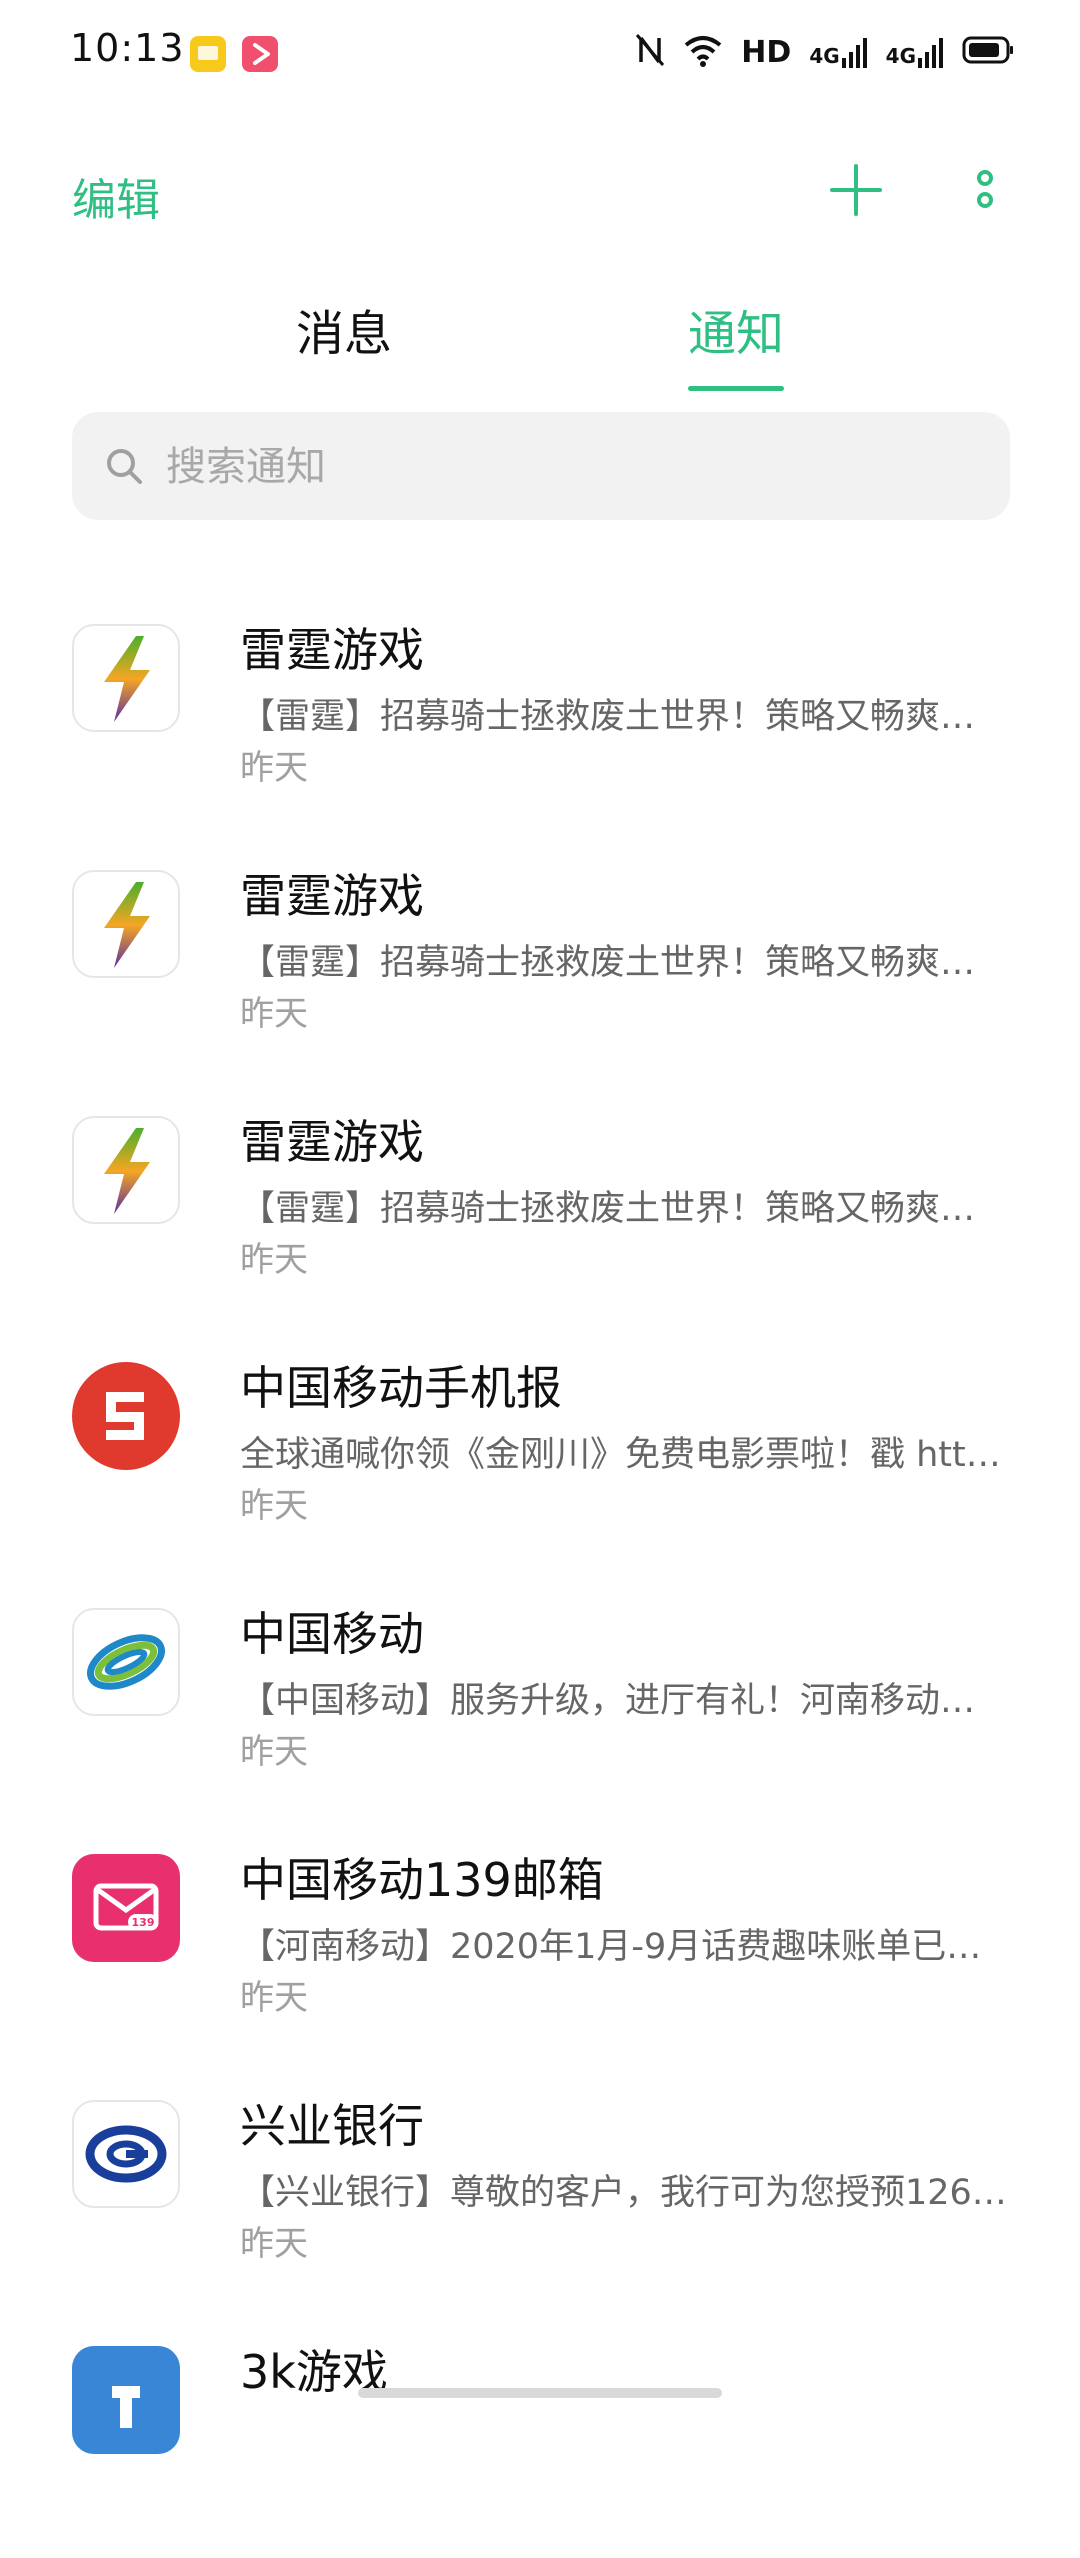 The height and width of the screenshot is (2558, 1080). I want to click on tab-bar: 消息 通知, so click(540, 335).